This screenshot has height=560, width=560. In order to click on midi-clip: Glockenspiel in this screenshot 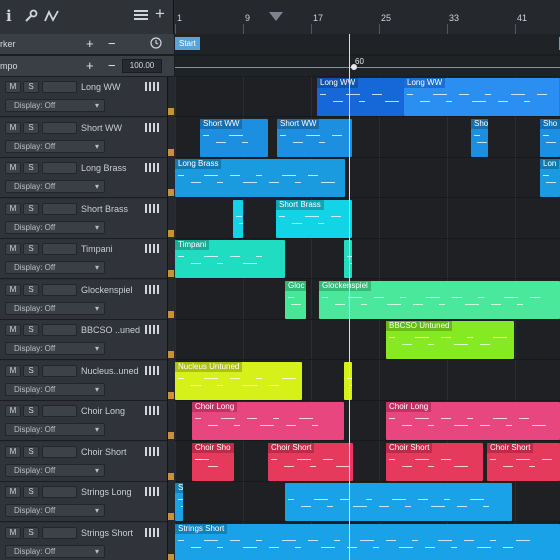, I will do `click(439, 299)`.